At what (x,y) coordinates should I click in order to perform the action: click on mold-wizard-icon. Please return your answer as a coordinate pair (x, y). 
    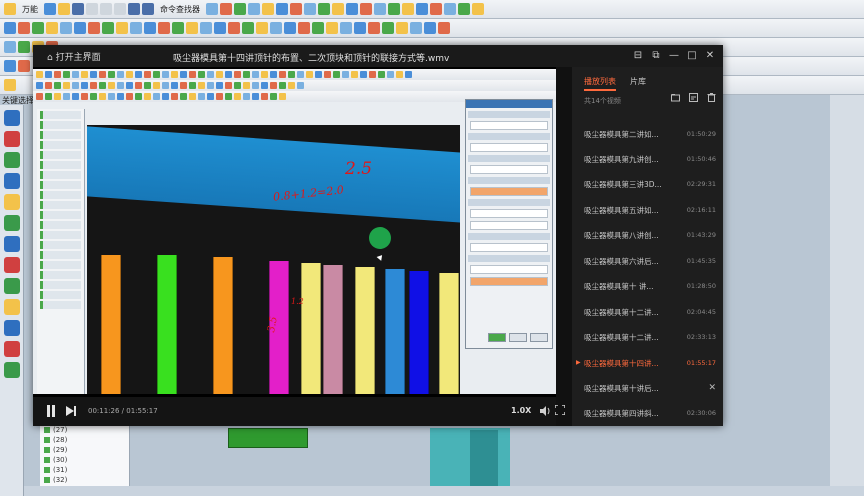
    Looking at the image, I should click on (12, 328).